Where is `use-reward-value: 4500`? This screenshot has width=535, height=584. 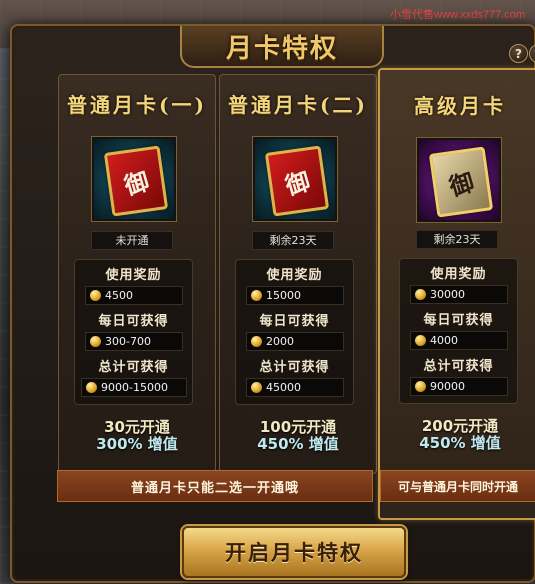
use-reward-value: 4500 is located at coordinates (119, 295).